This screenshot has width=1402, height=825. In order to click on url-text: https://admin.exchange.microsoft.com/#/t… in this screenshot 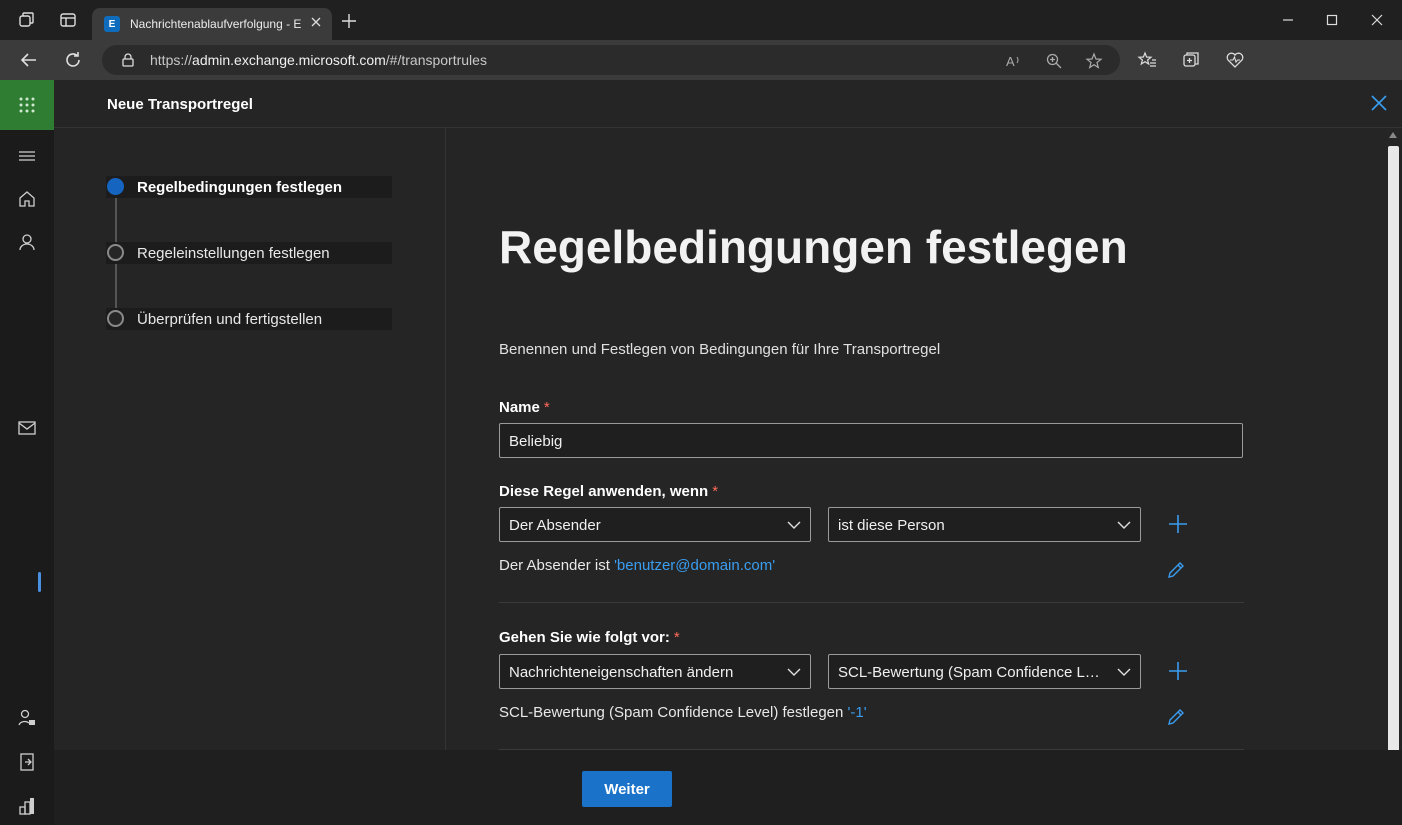, I will do `click(318, 60)`.